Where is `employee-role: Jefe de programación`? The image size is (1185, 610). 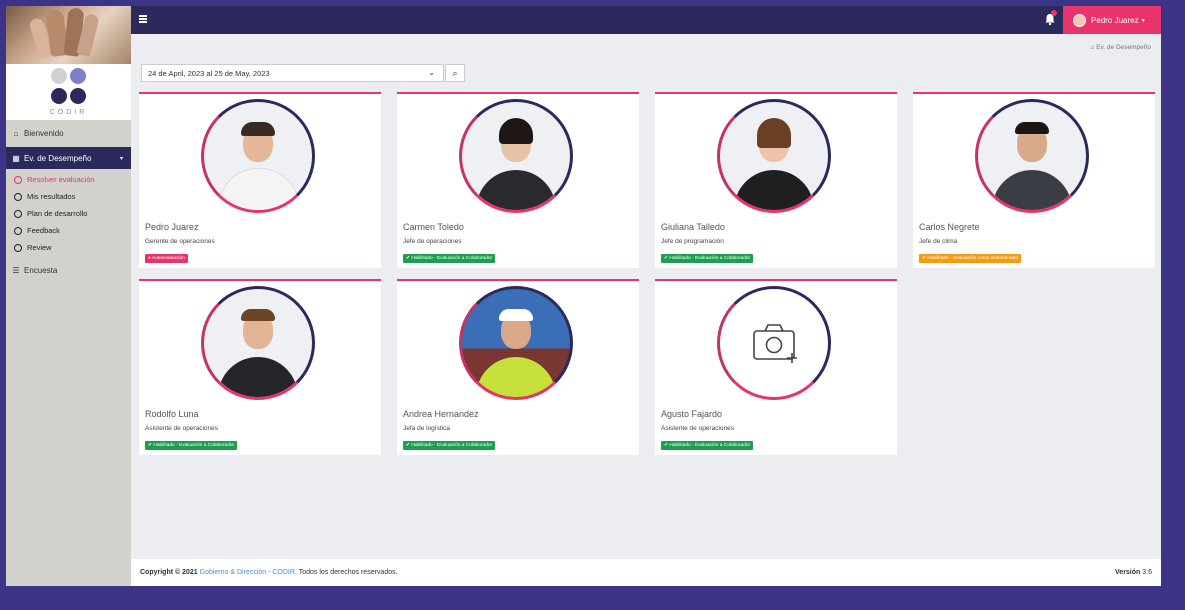
employee-role: Jefe de programación is located at coordinates (692, 241).